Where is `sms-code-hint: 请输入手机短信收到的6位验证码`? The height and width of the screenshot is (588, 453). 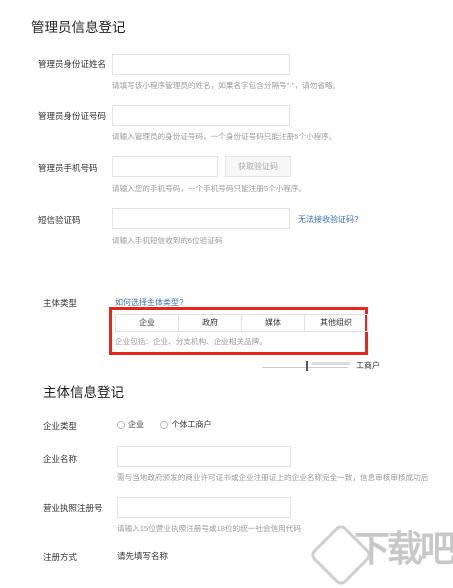 sms-code-hint: 请输入手机短信收到的6位验证码 is located at coordinates (167, 240).